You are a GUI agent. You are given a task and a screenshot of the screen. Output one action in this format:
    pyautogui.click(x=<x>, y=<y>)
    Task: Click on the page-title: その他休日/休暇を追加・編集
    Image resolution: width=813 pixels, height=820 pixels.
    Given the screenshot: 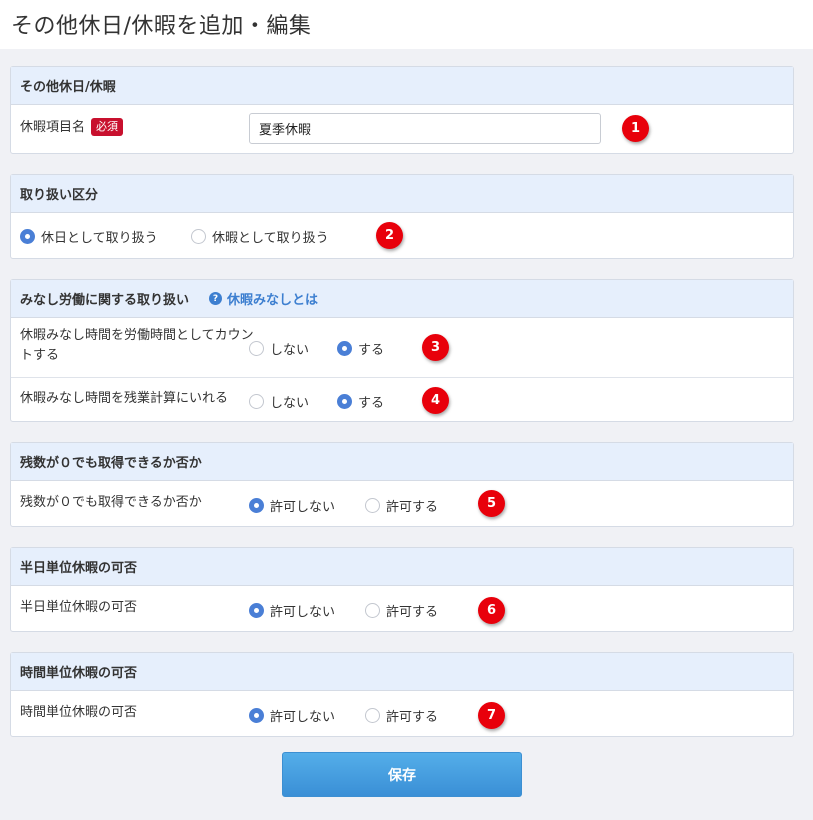 What is the action you would take?
    pyautogui.click(x=161, y=26)
    